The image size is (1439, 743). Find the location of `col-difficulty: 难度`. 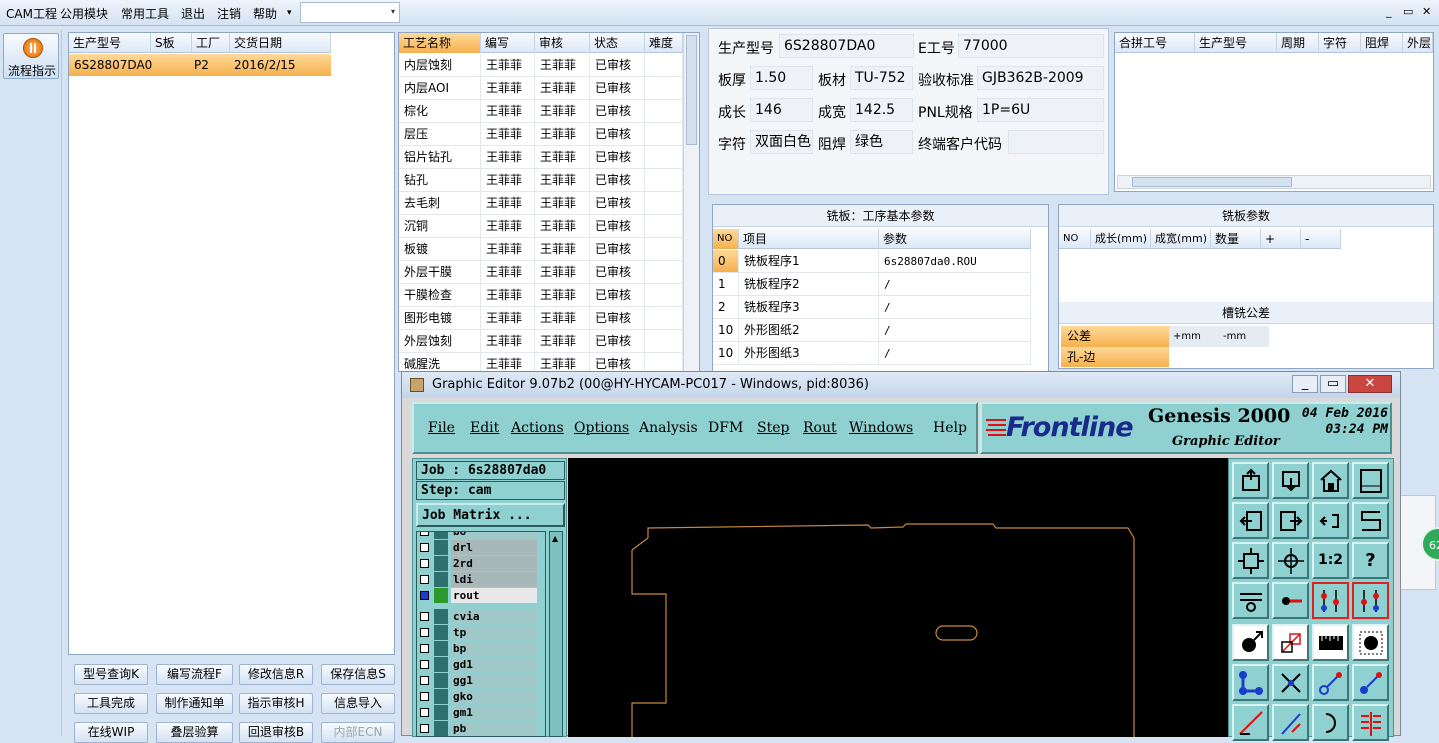

col-difficulty: 难度 is located at coordinates (664, 43).